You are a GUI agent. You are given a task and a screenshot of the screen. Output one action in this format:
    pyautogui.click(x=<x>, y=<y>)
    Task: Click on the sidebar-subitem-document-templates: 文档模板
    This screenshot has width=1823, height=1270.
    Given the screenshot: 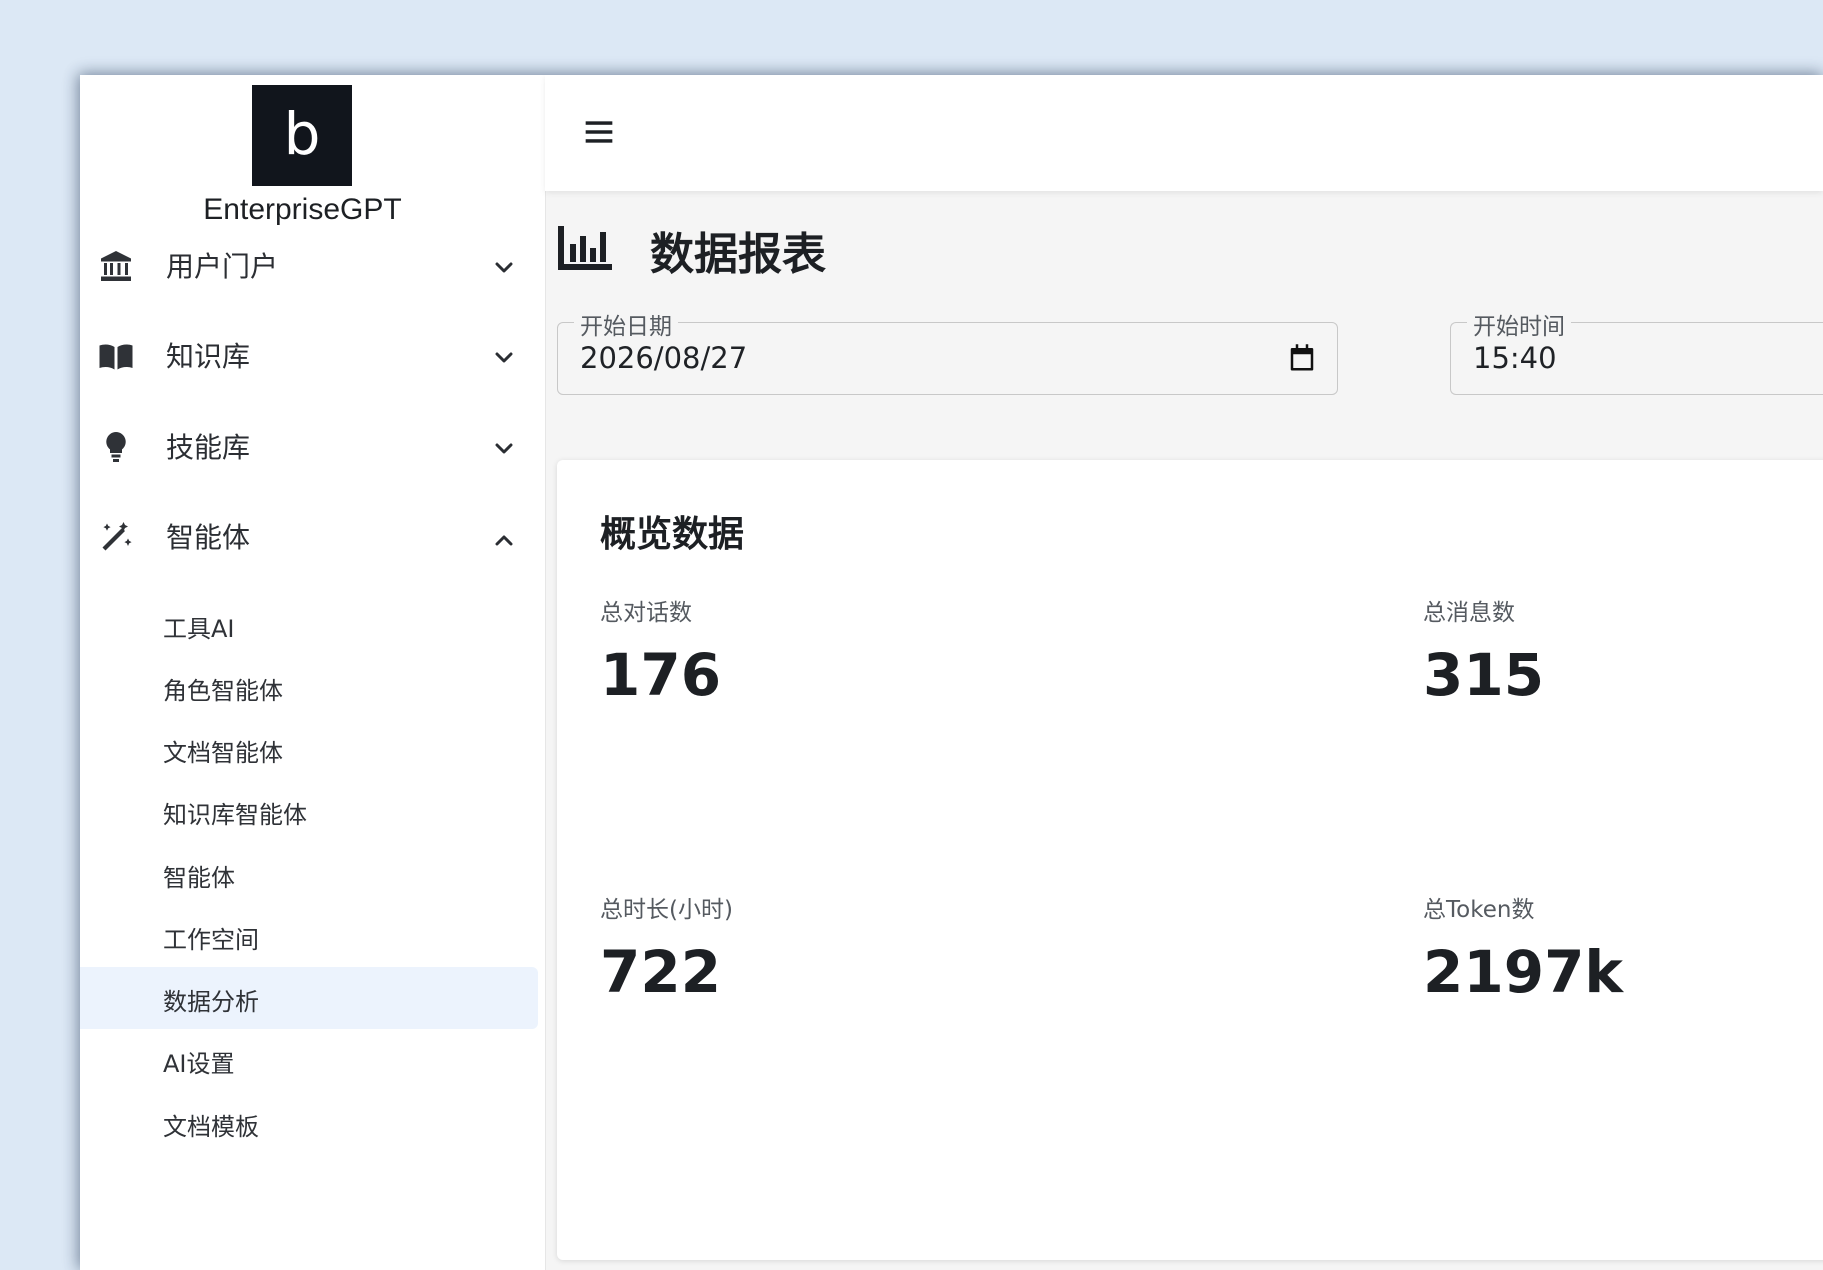 What is the action you would take?
    pyautogui.click(x=309, y=1123)
    